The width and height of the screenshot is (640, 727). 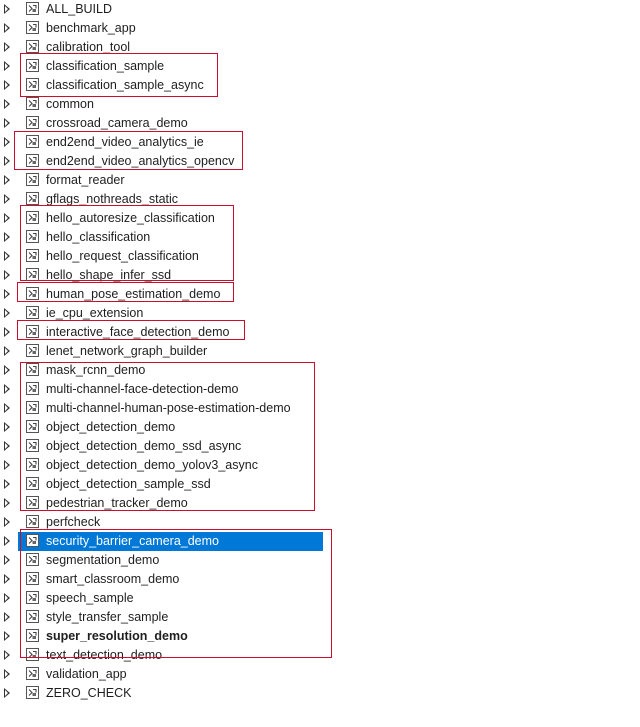 What do you see at coordinates (320, 522) in the screenshot?
I see `tree-item: perfcheck` at bounding box center [320, 522].